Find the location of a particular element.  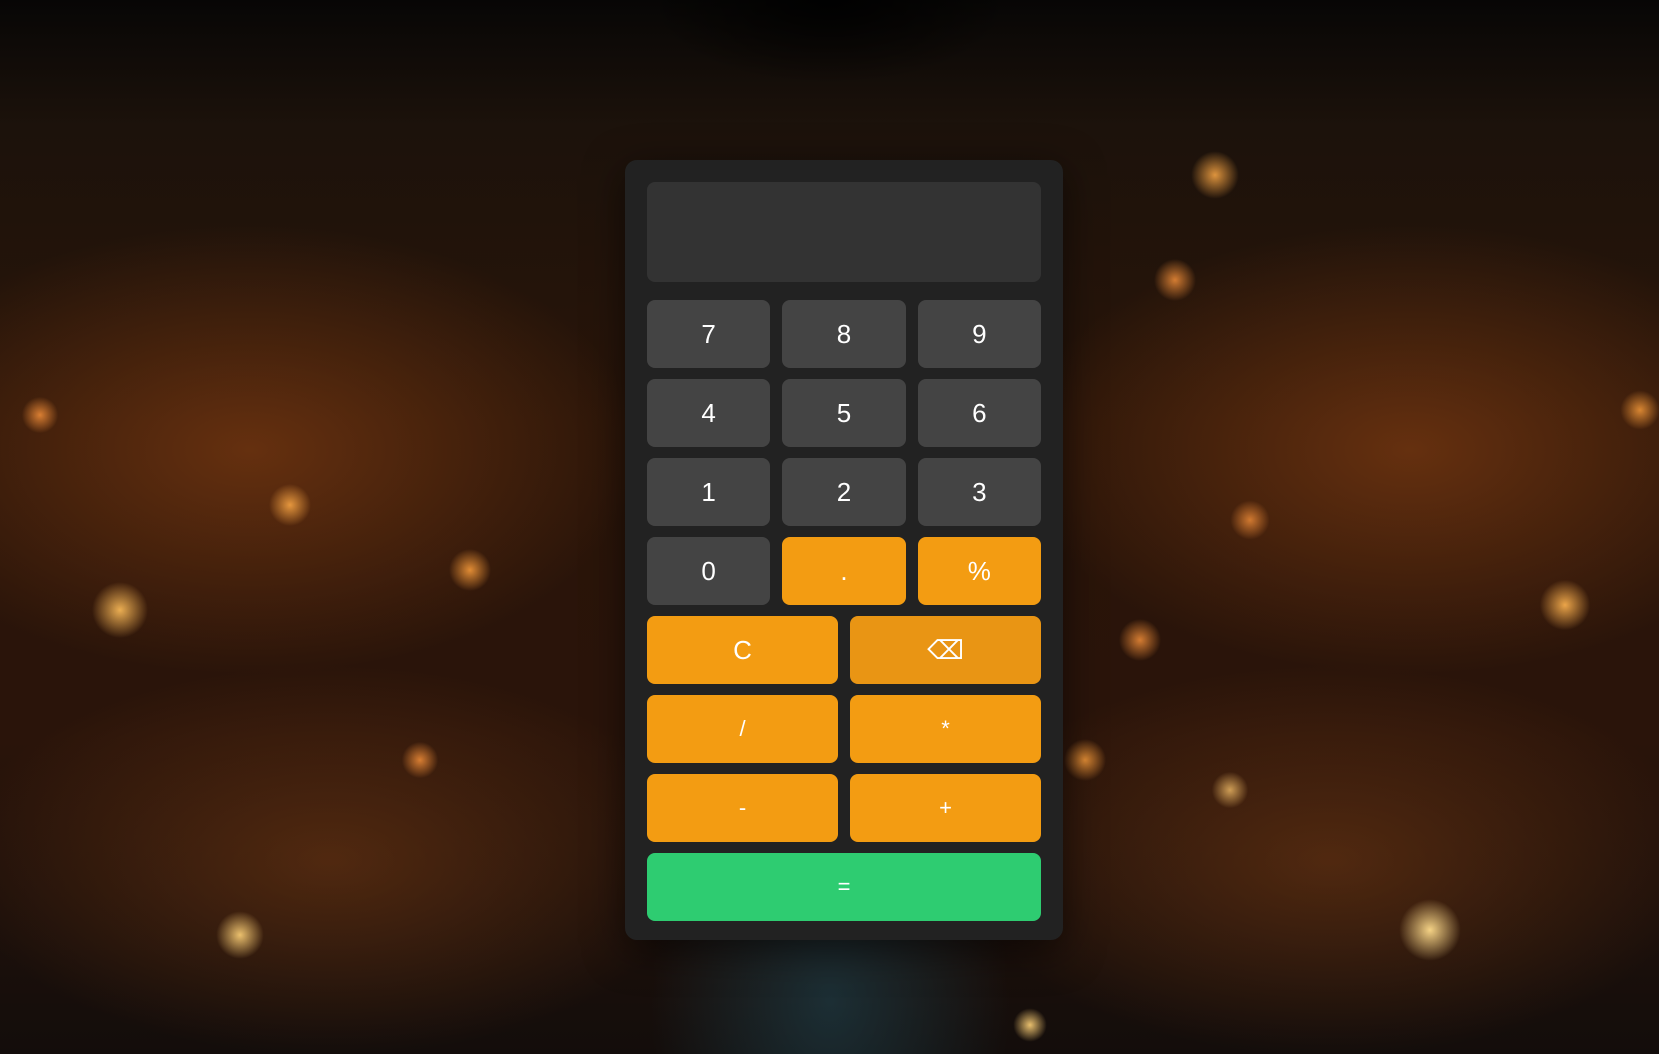

subtract-button: - is located at coordinates (742, 808).